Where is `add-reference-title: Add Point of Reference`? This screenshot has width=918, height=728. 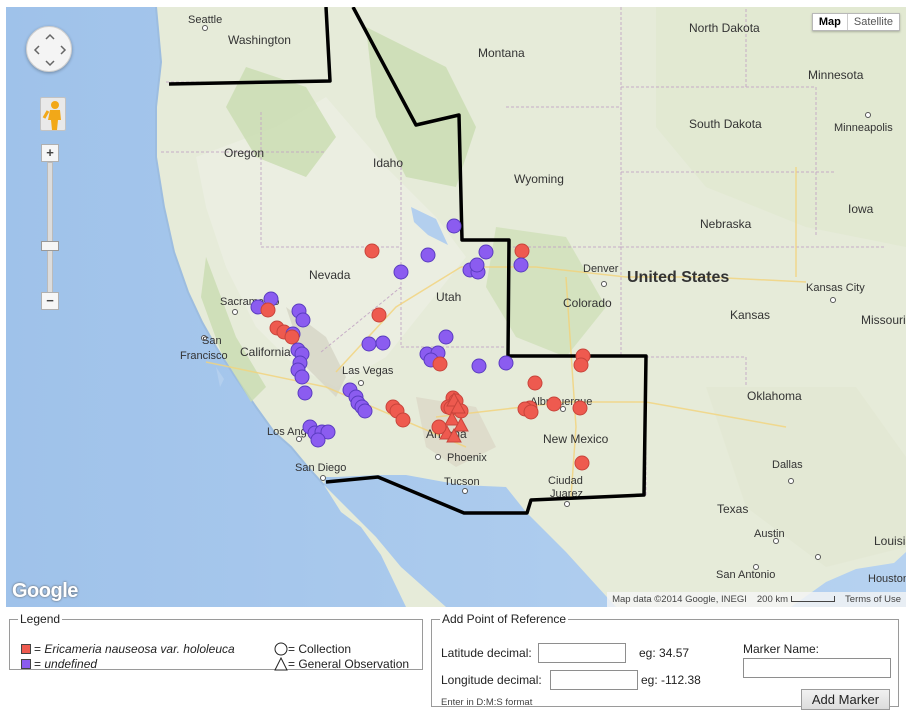 add-reference-title: Add Point of Reference is located at coordinates (504, 619).